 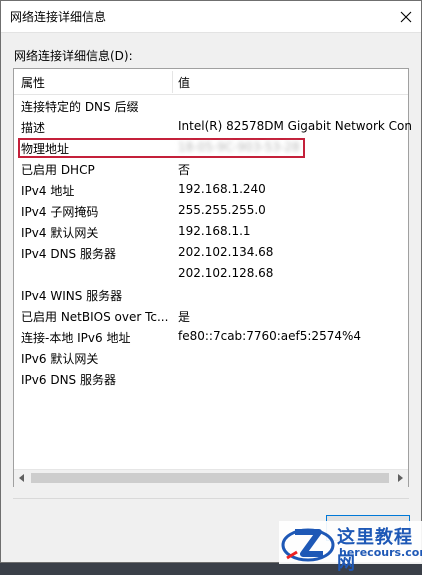 I want to click on row-property: 物理地址, so click(x=45, y=149).